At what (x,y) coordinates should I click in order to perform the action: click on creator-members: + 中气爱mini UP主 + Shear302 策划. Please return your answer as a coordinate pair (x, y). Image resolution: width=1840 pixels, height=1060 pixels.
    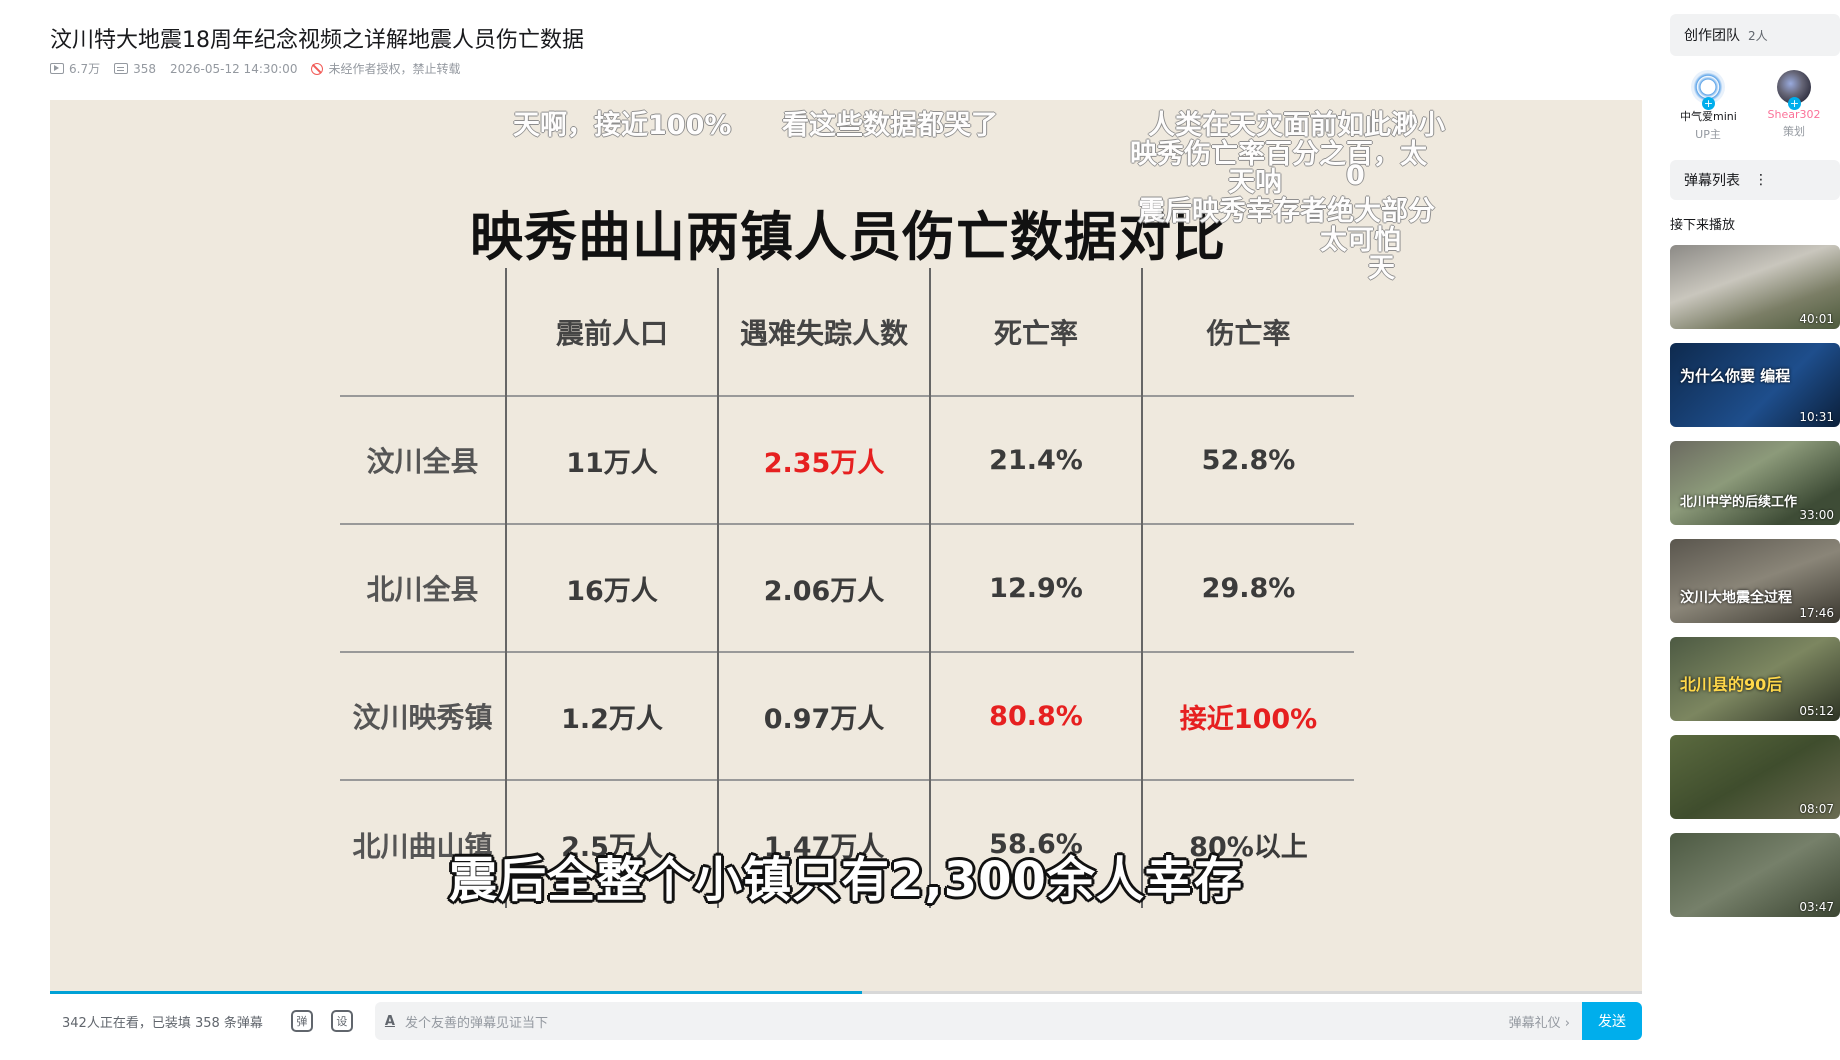
    Looking at the image, I should click on (1755, 106).